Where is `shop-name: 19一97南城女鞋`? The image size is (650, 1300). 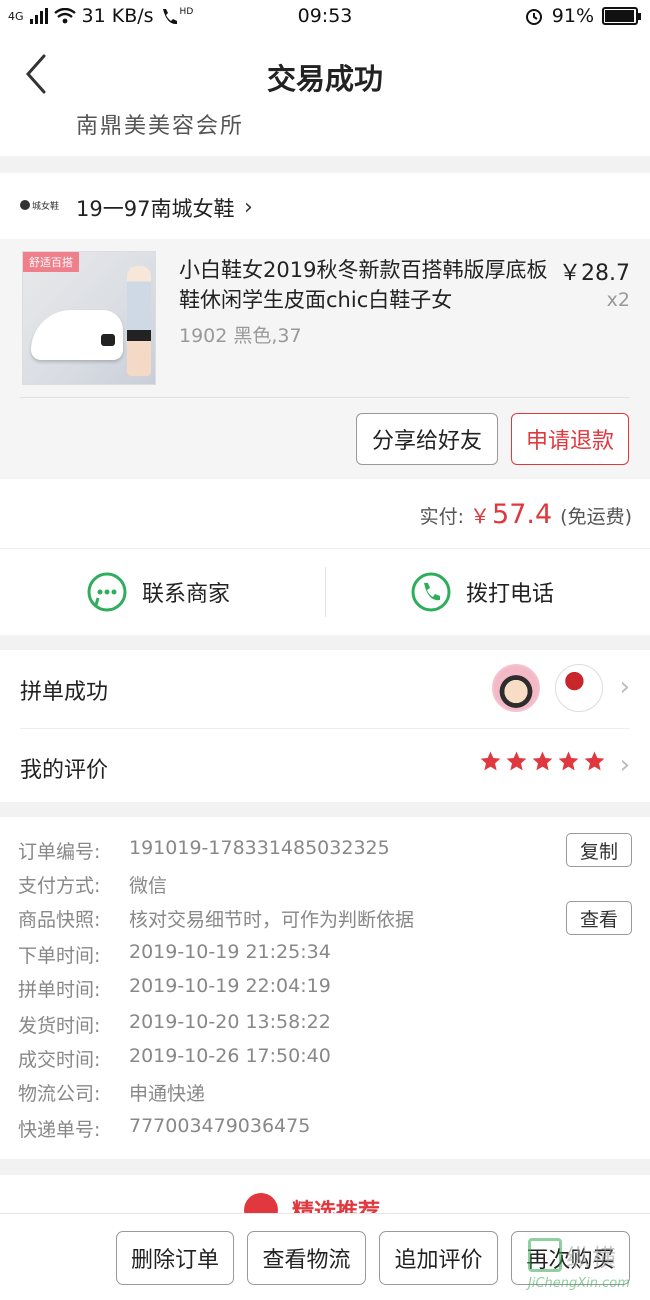
shop-name: 19一97南城女鞋 is located at coordinates (155, 209).